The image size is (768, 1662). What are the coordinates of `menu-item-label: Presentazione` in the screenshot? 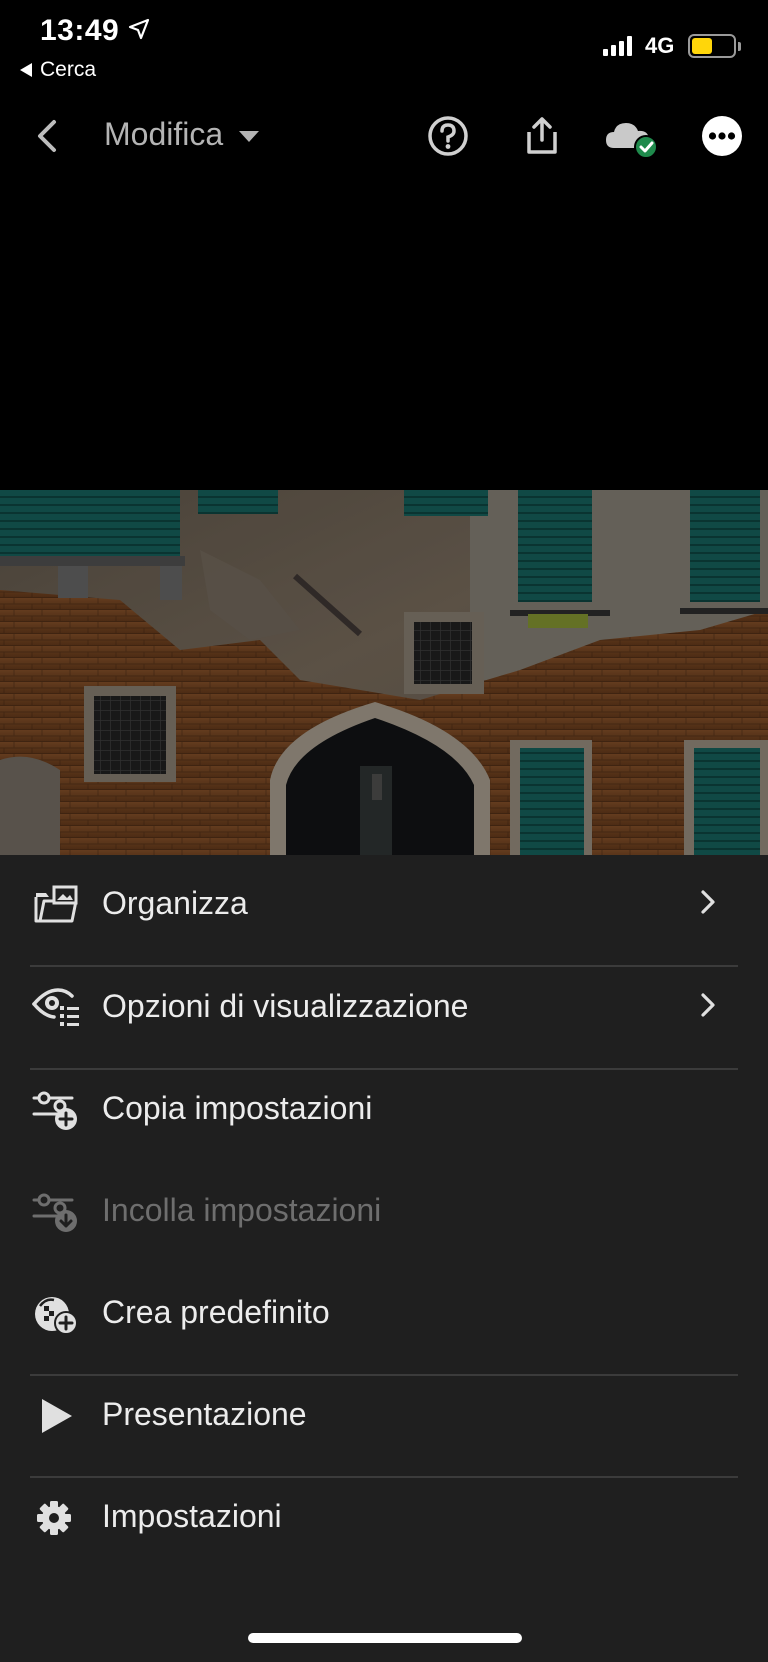 It's located at (204, 1414).